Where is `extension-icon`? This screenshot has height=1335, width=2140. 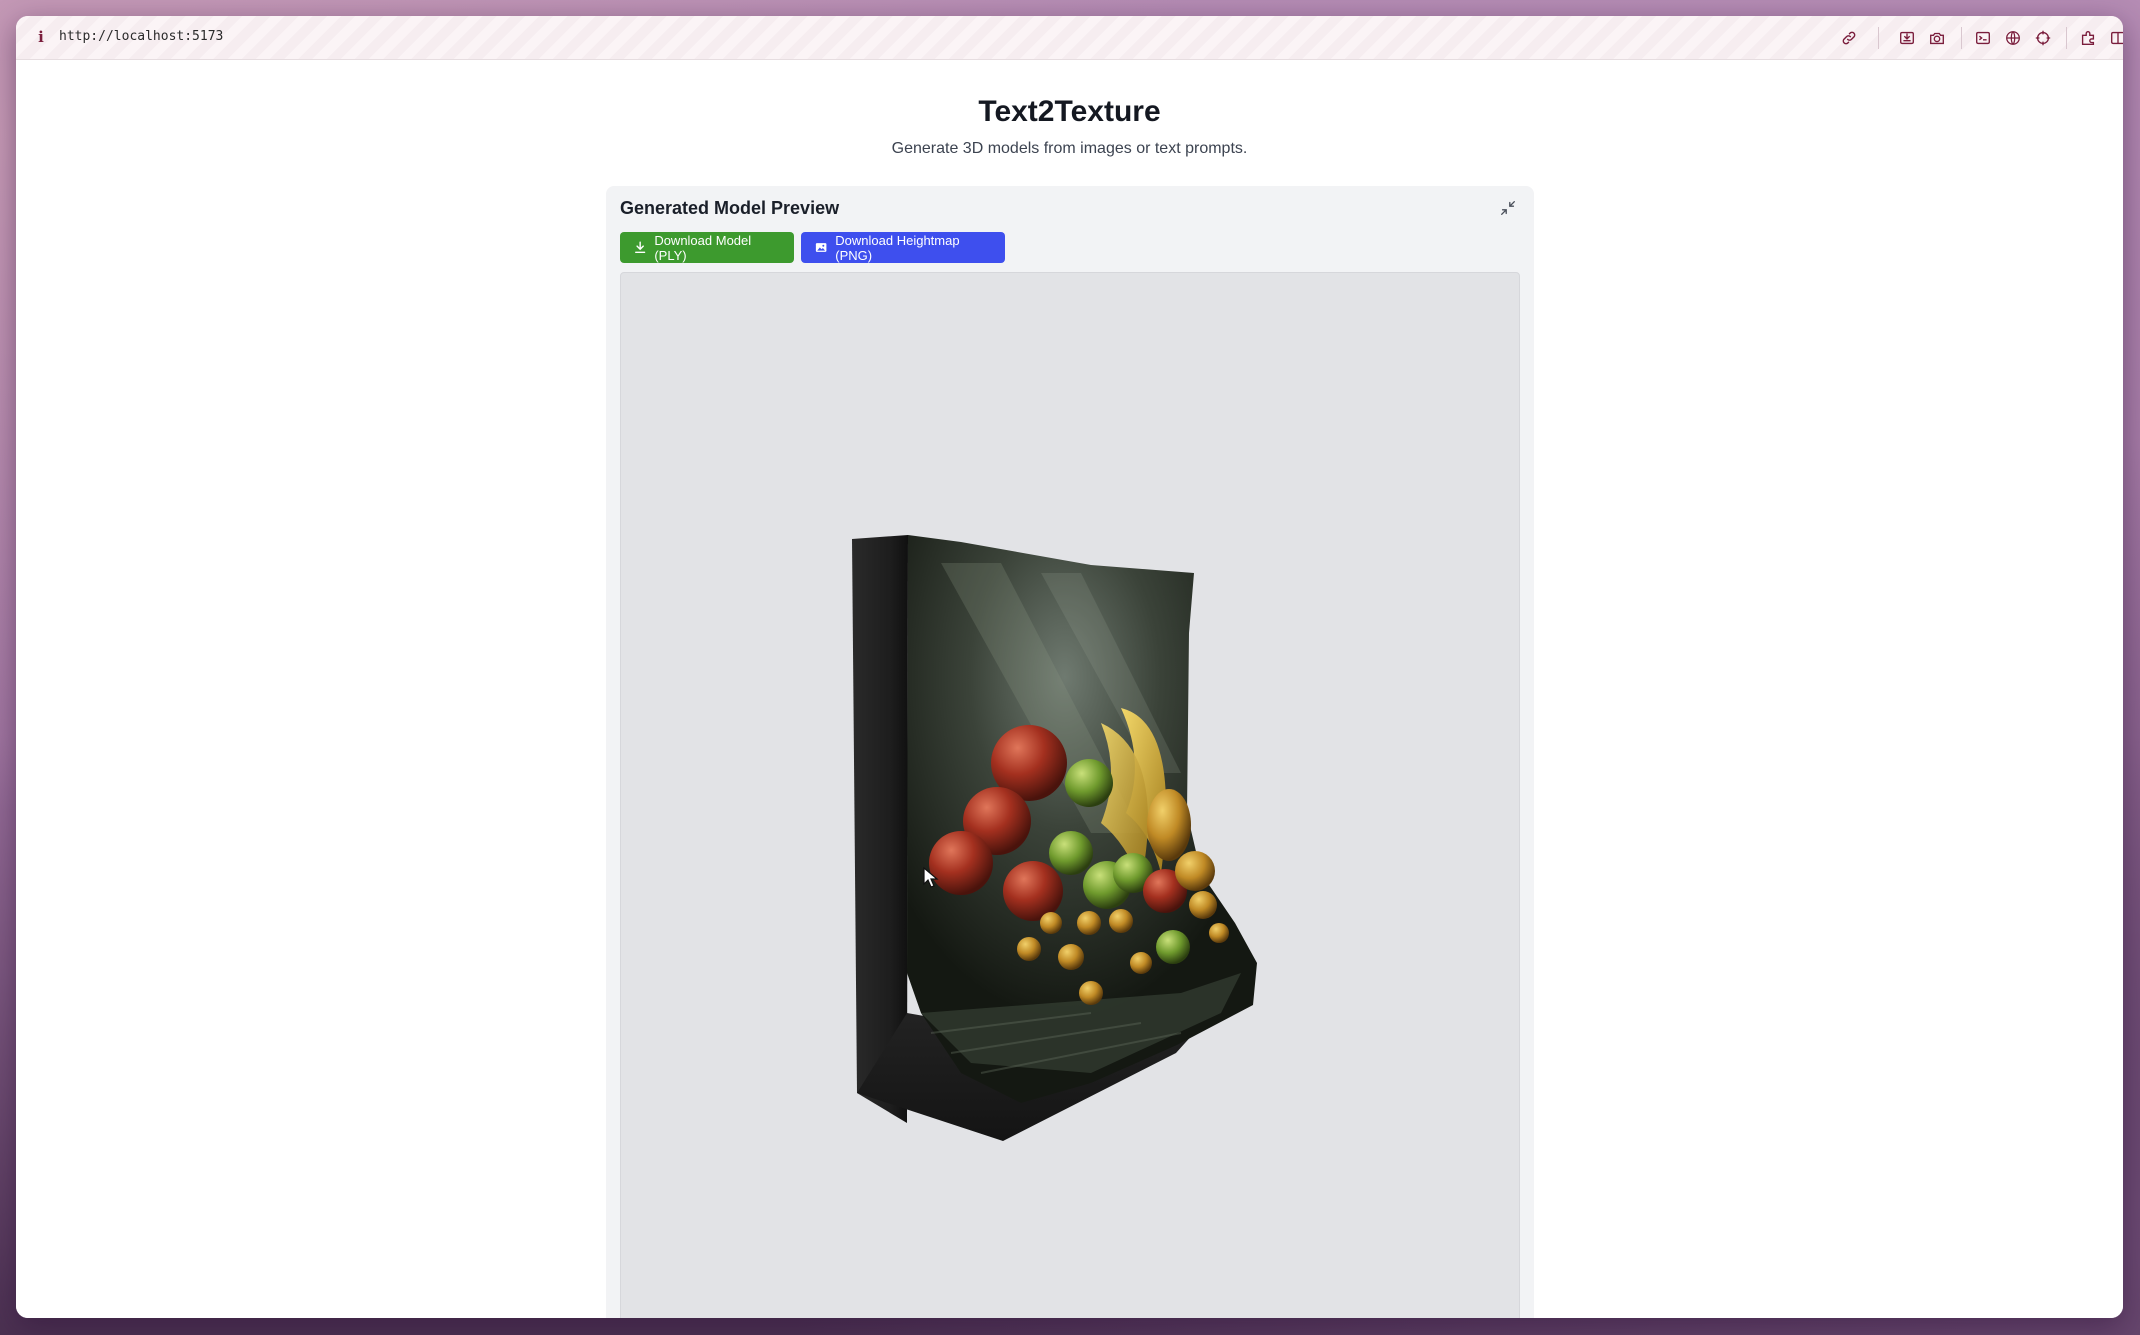 extension-icon is located at coordinates (2088, 38).